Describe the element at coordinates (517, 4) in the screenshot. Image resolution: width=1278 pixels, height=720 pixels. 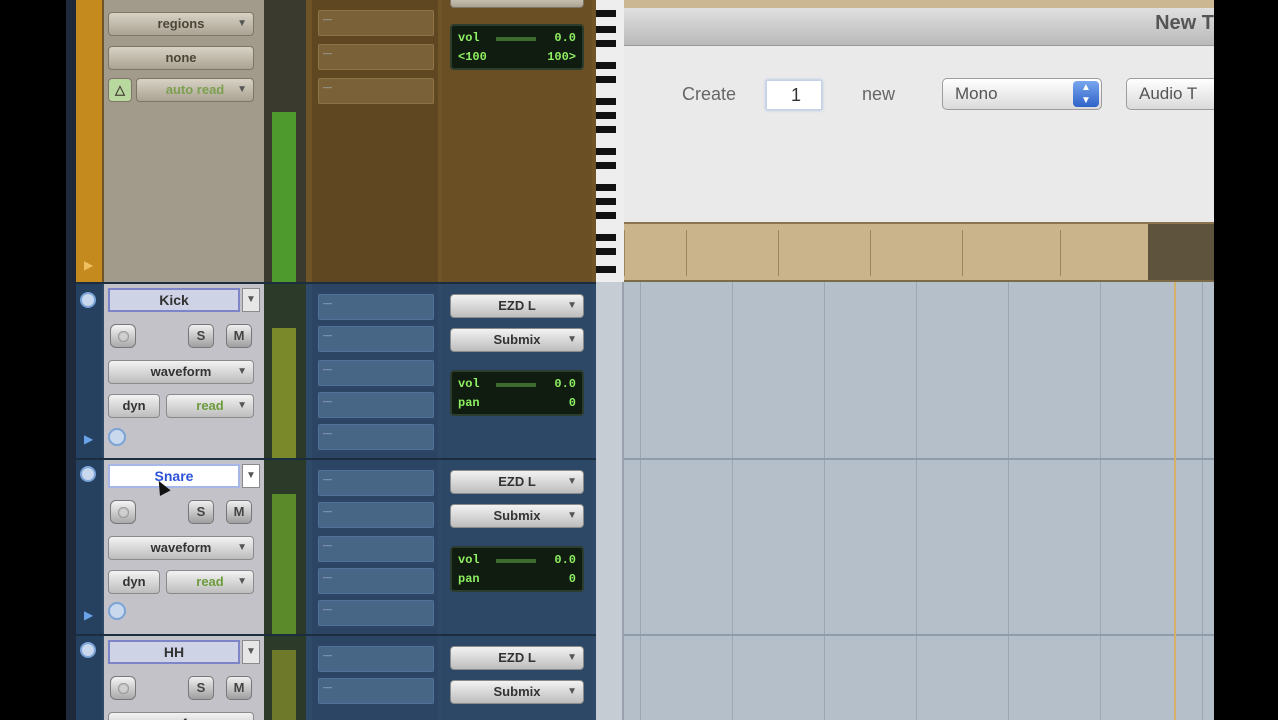
I see `output-dropdown` at that location.